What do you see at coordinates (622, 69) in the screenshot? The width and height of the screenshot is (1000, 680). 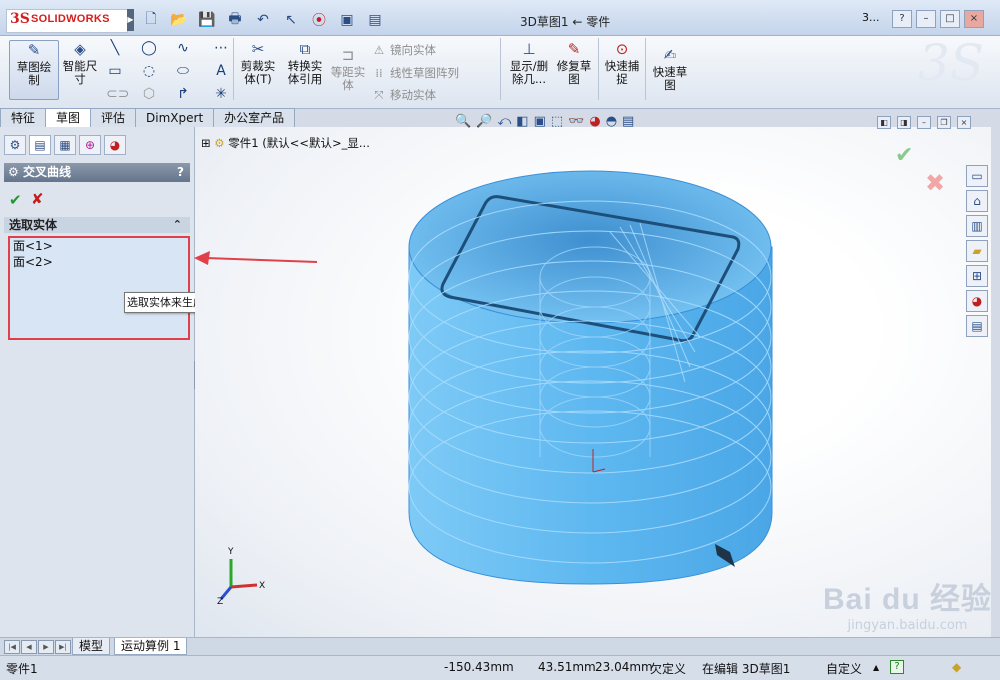 I see `quick-snaps-button: ⊙ 快速捕 捉` at bounding box center [622, 69].